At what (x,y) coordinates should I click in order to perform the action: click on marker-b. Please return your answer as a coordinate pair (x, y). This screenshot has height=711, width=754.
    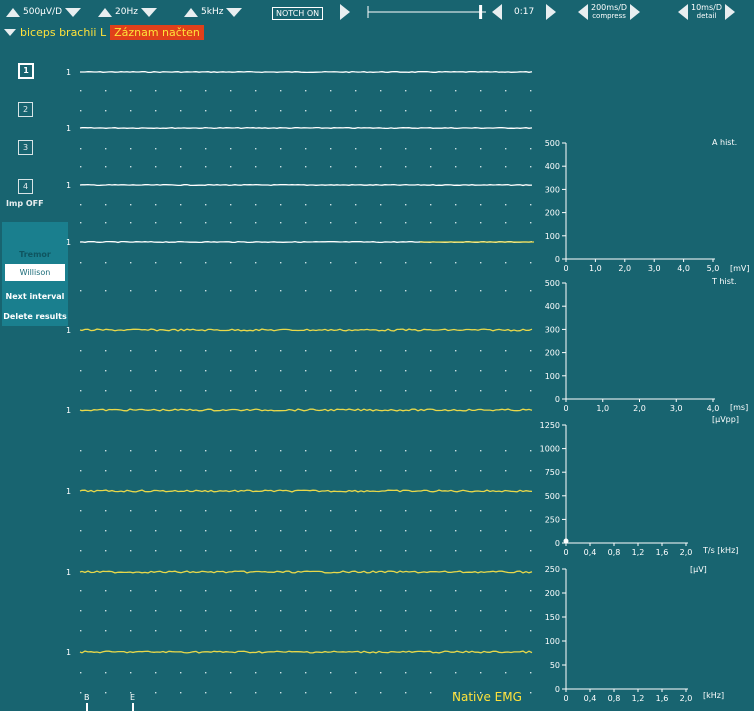
    Looking at the image, I should click on (87, 707).